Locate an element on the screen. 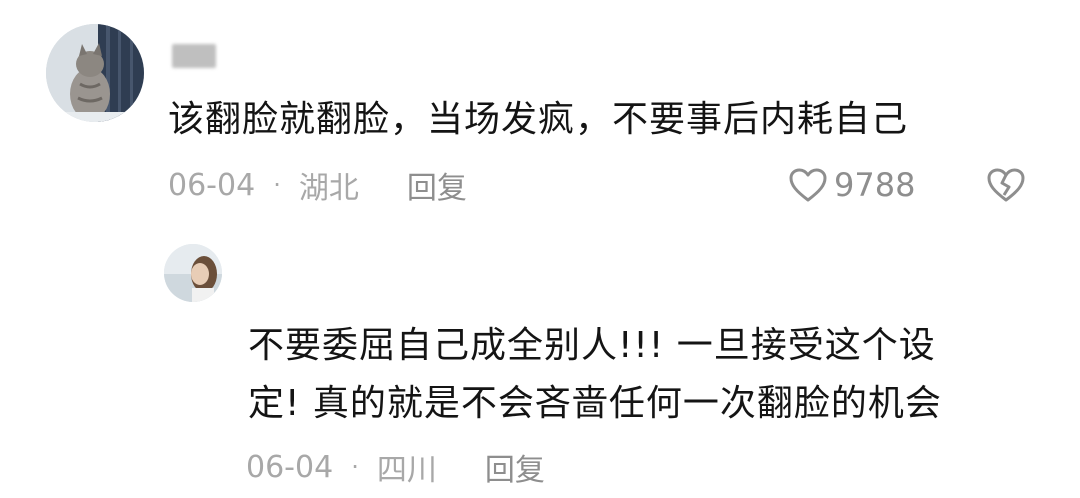 This screenshot has width=1080, height=498. broken-heart-icon is located at coordinates (1006, 185).